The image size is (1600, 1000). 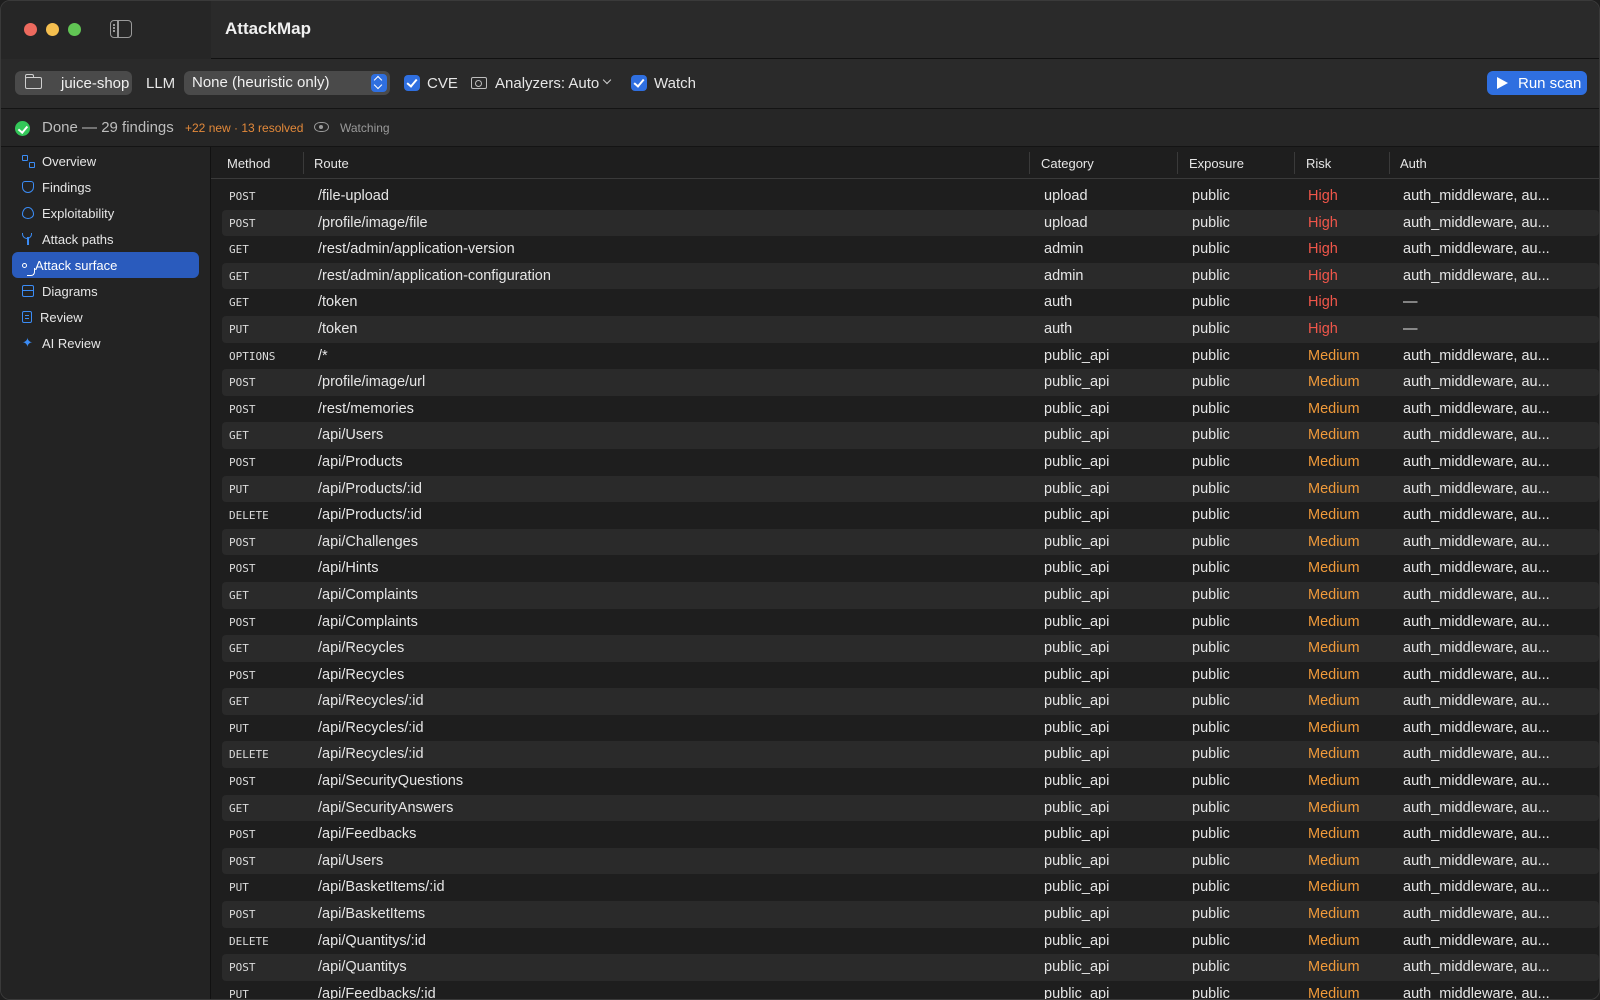 I want to click on auth-cell: —, so click(x=1410, y=328).